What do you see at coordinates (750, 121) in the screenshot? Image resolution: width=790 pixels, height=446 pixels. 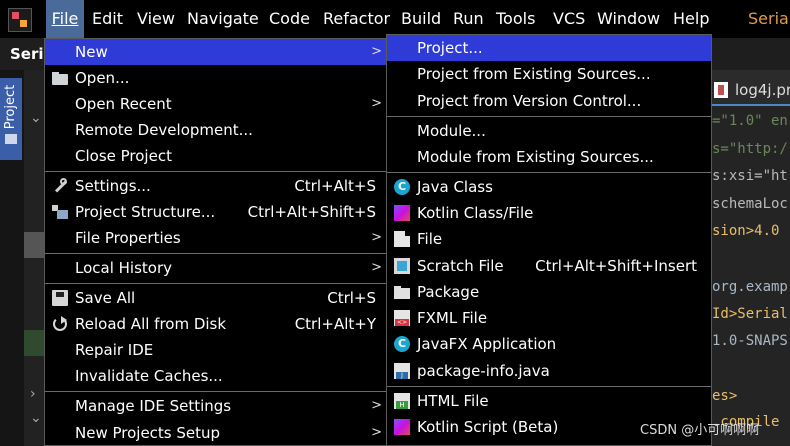 I see `code-line: ="1.0" en` at bounding box center [750, 121].